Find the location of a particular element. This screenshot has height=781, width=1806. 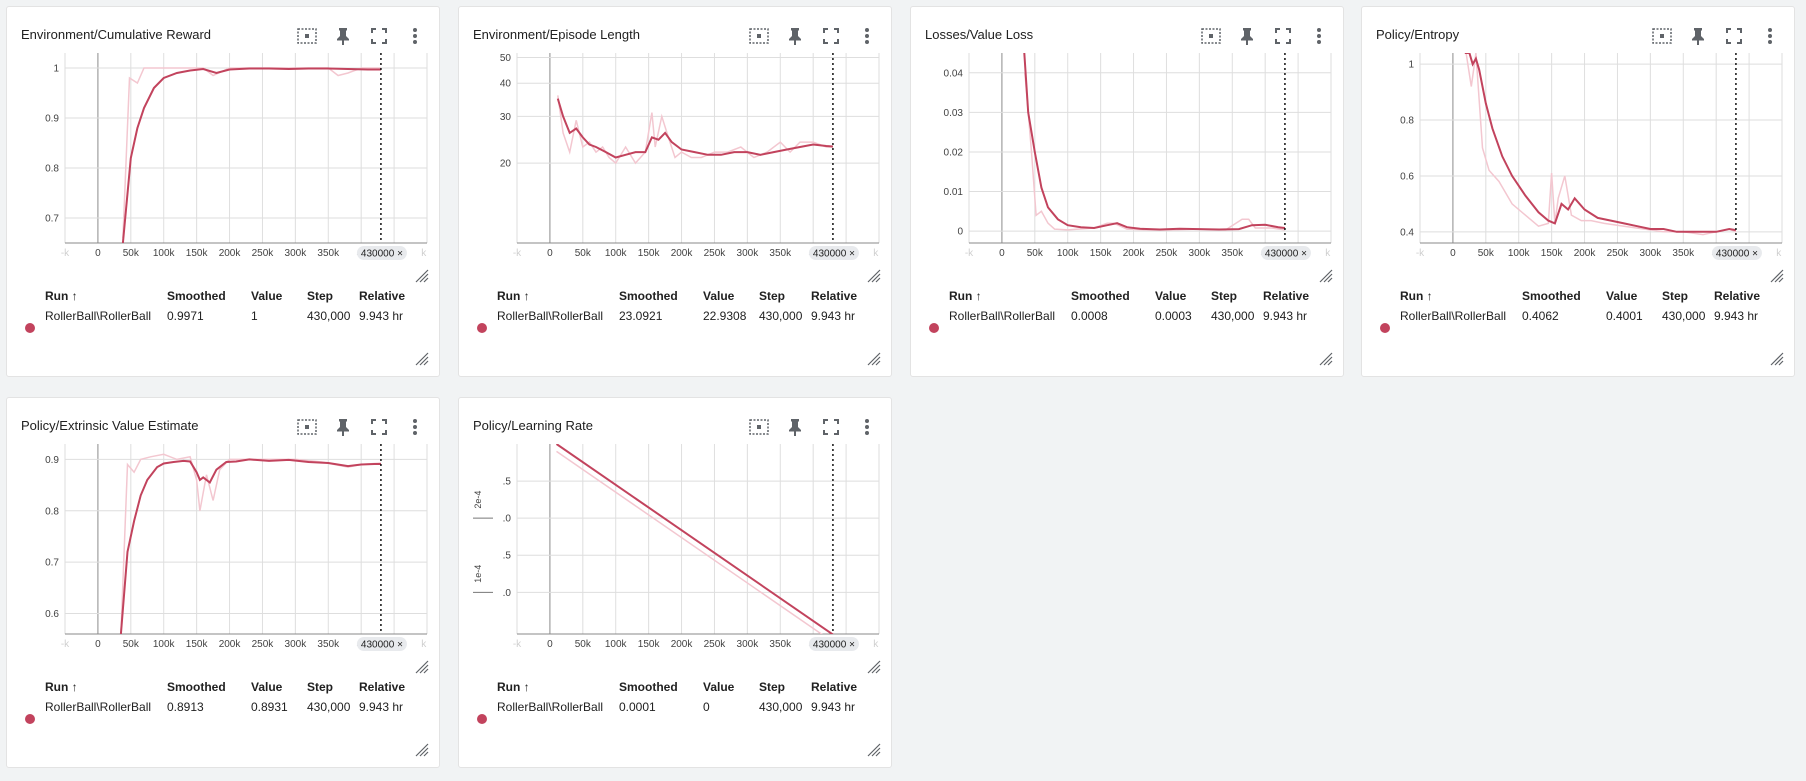

raw-series-line is located at coordinates (689, 542).